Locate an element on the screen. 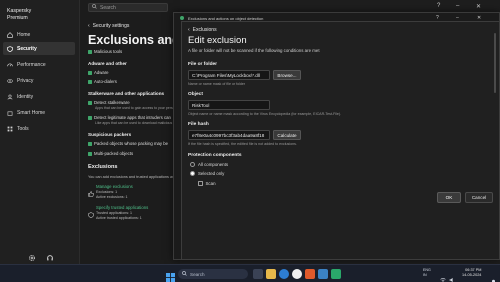 The width and height of the screenshot is (500, 282). app-brand: Kaspersky Premium is located at coordinates (19, 14).